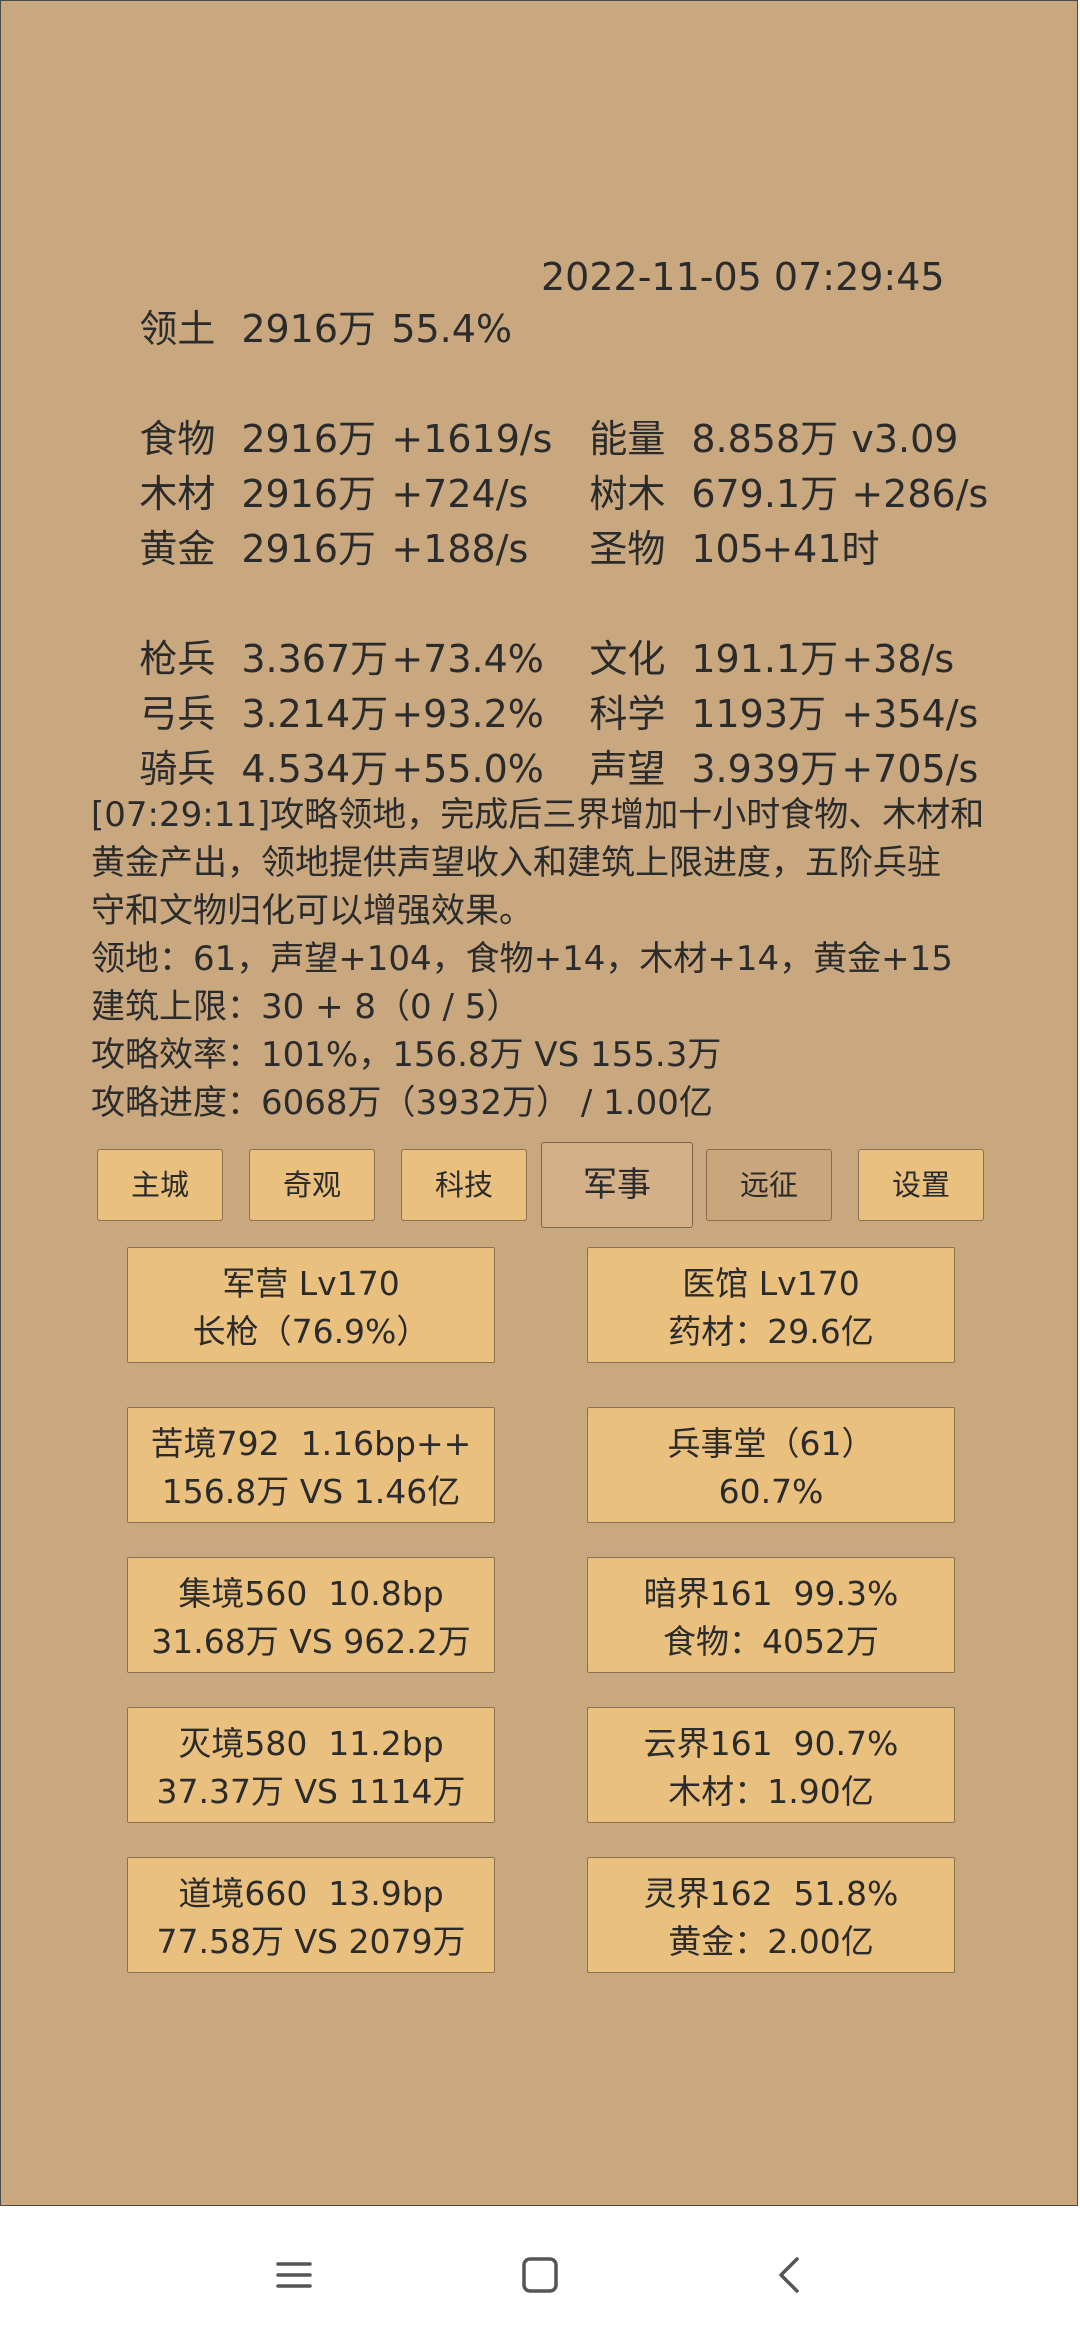 The width and height of the screenshot is (1080, 2340). Describe the element at coordinates (522, 959) in the screenshot. I see `log-line: 领地：61，声望+104，食物+14，木材+14，黄金+15` at that location.